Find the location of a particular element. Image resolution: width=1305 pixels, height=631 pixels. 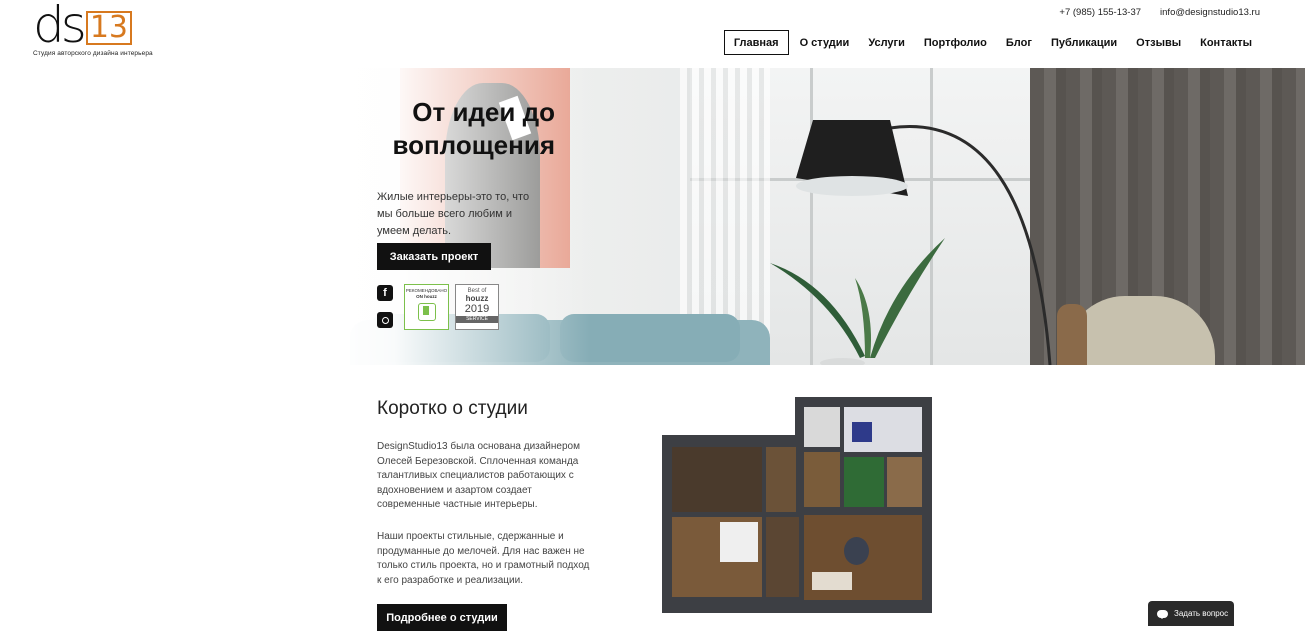

logo-letter-d: d is located at coordinates (49, 27).